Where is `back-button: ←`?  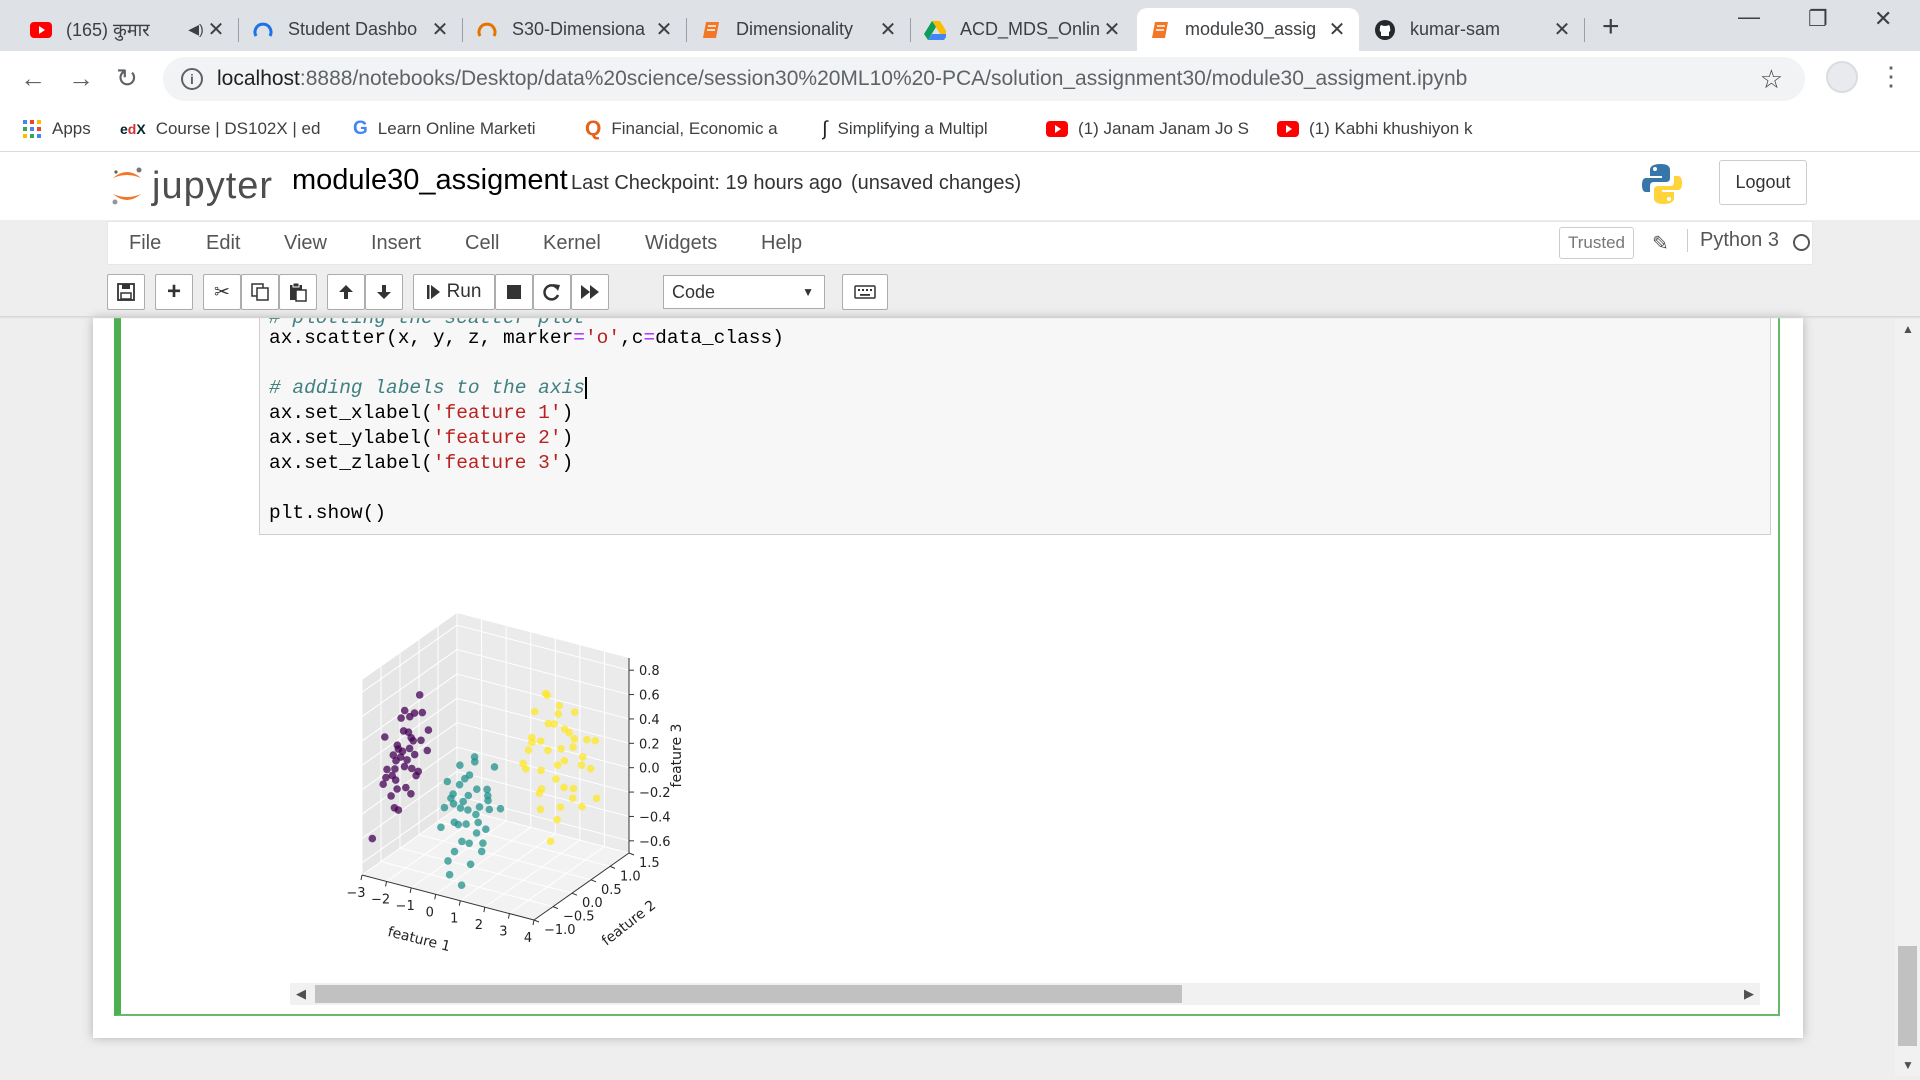 back-button: ← is located at coordinates (33, 78).